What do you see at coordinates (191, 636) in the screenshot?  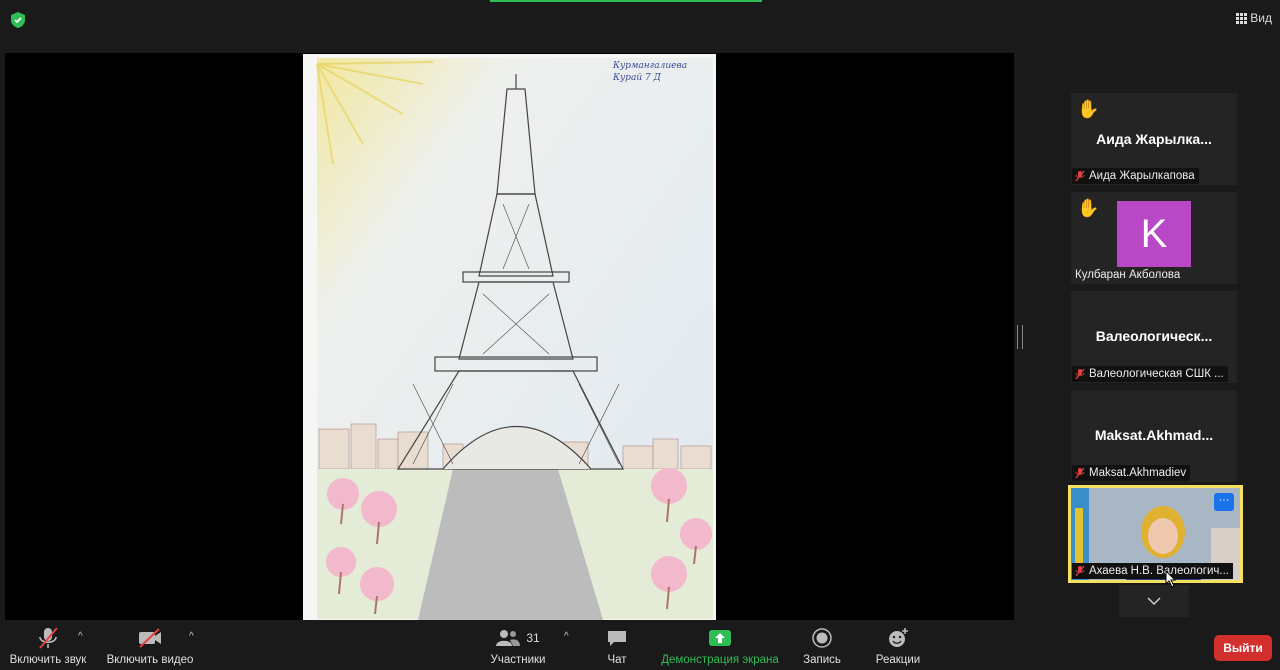 I see `video-options-caret-icon: ^` at bounding box center [191, 636].